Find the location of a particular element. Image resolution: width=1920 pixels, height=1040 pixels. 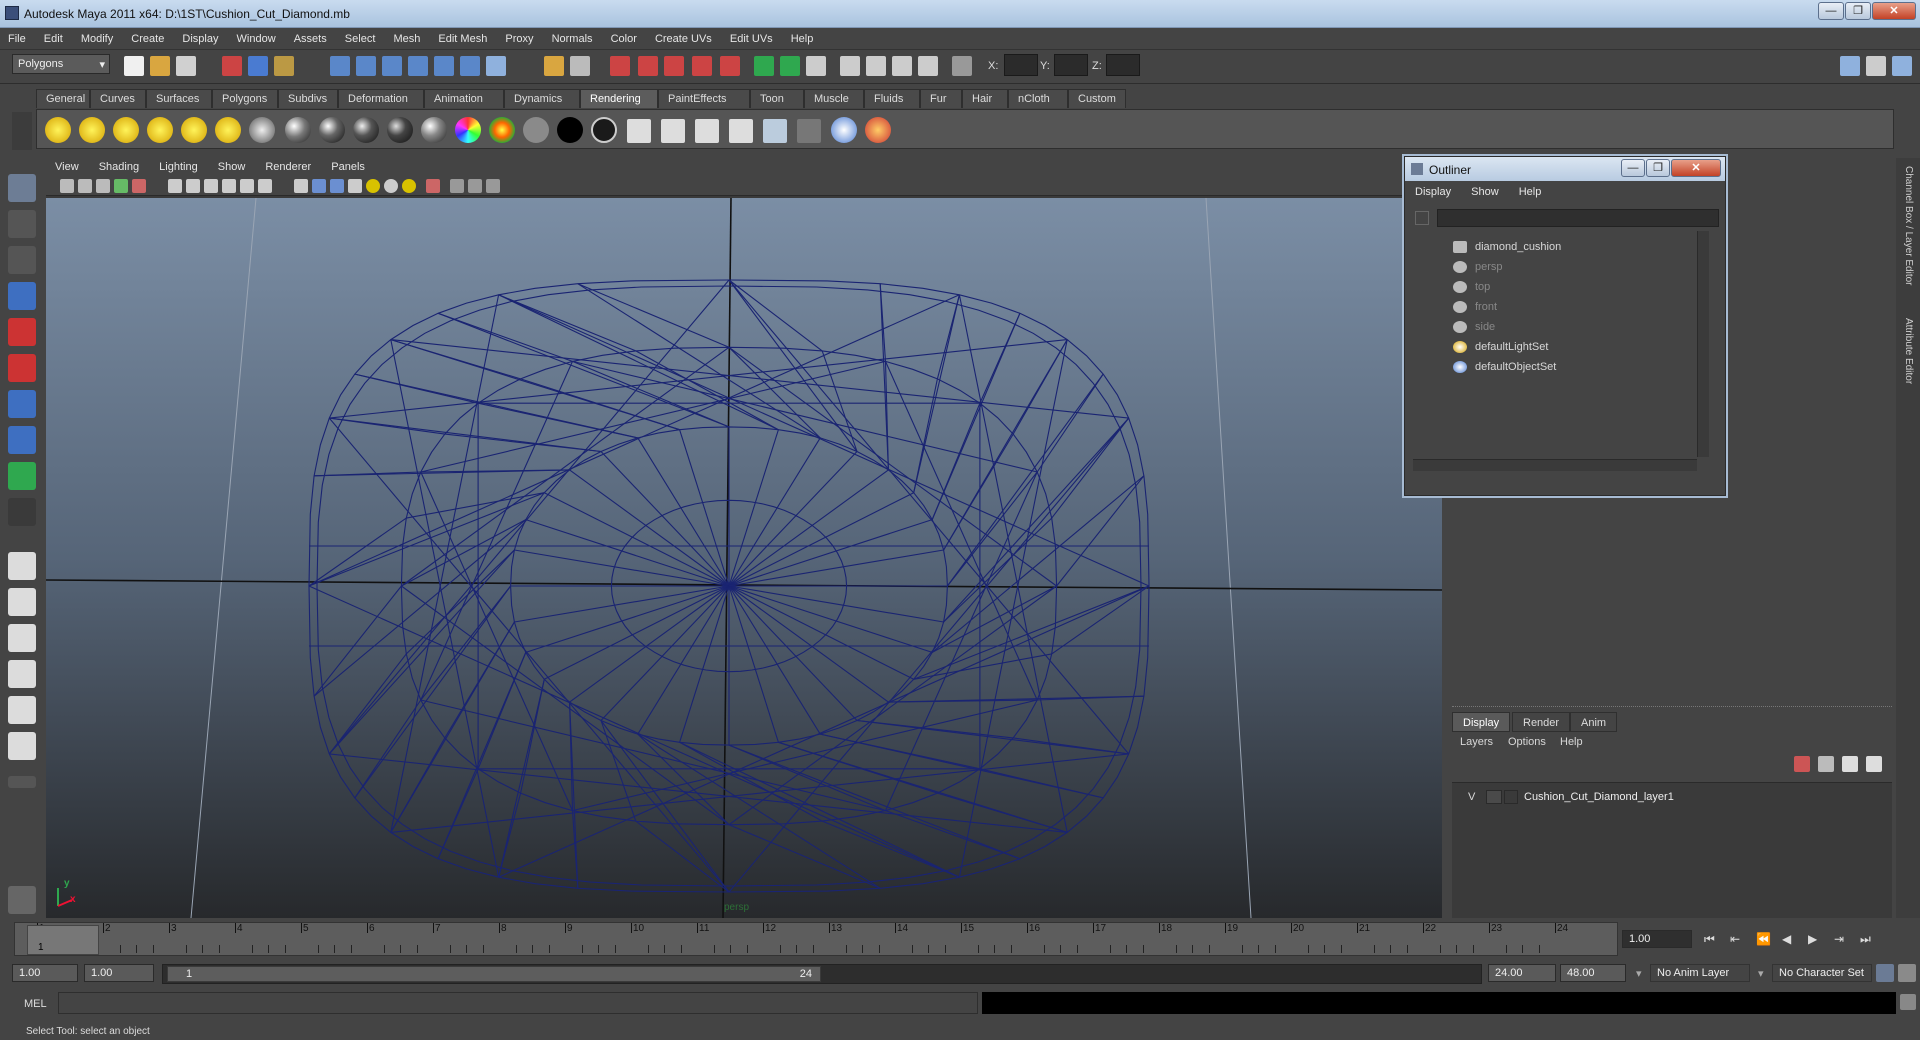

outliner-horizontal-scrollbar is located at coordinates (1555, 465).